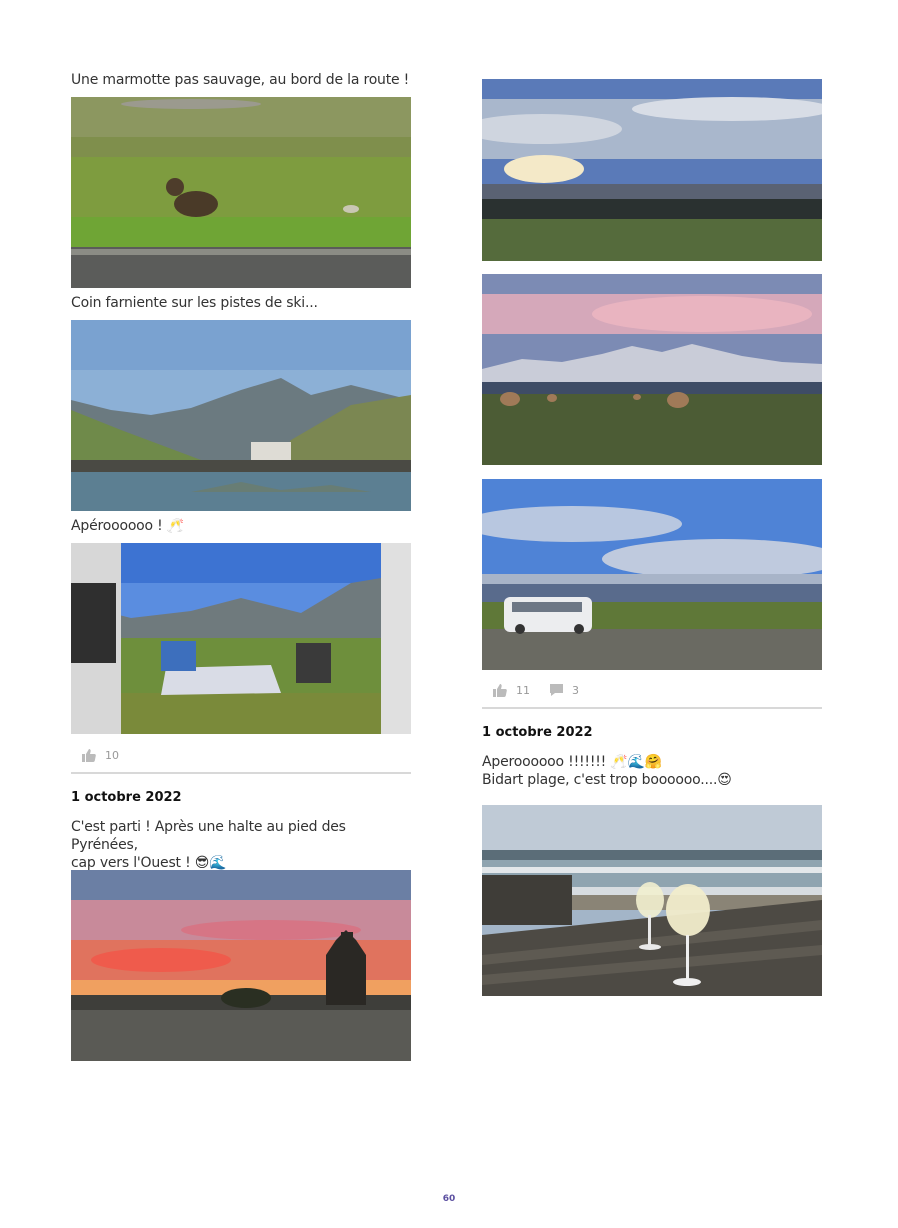 This screenshot has width=898, height=1228. What do you see at coordinates (652, 574) in the screenshot?
I see `photo-van-field` at bounding box center [652, 574].